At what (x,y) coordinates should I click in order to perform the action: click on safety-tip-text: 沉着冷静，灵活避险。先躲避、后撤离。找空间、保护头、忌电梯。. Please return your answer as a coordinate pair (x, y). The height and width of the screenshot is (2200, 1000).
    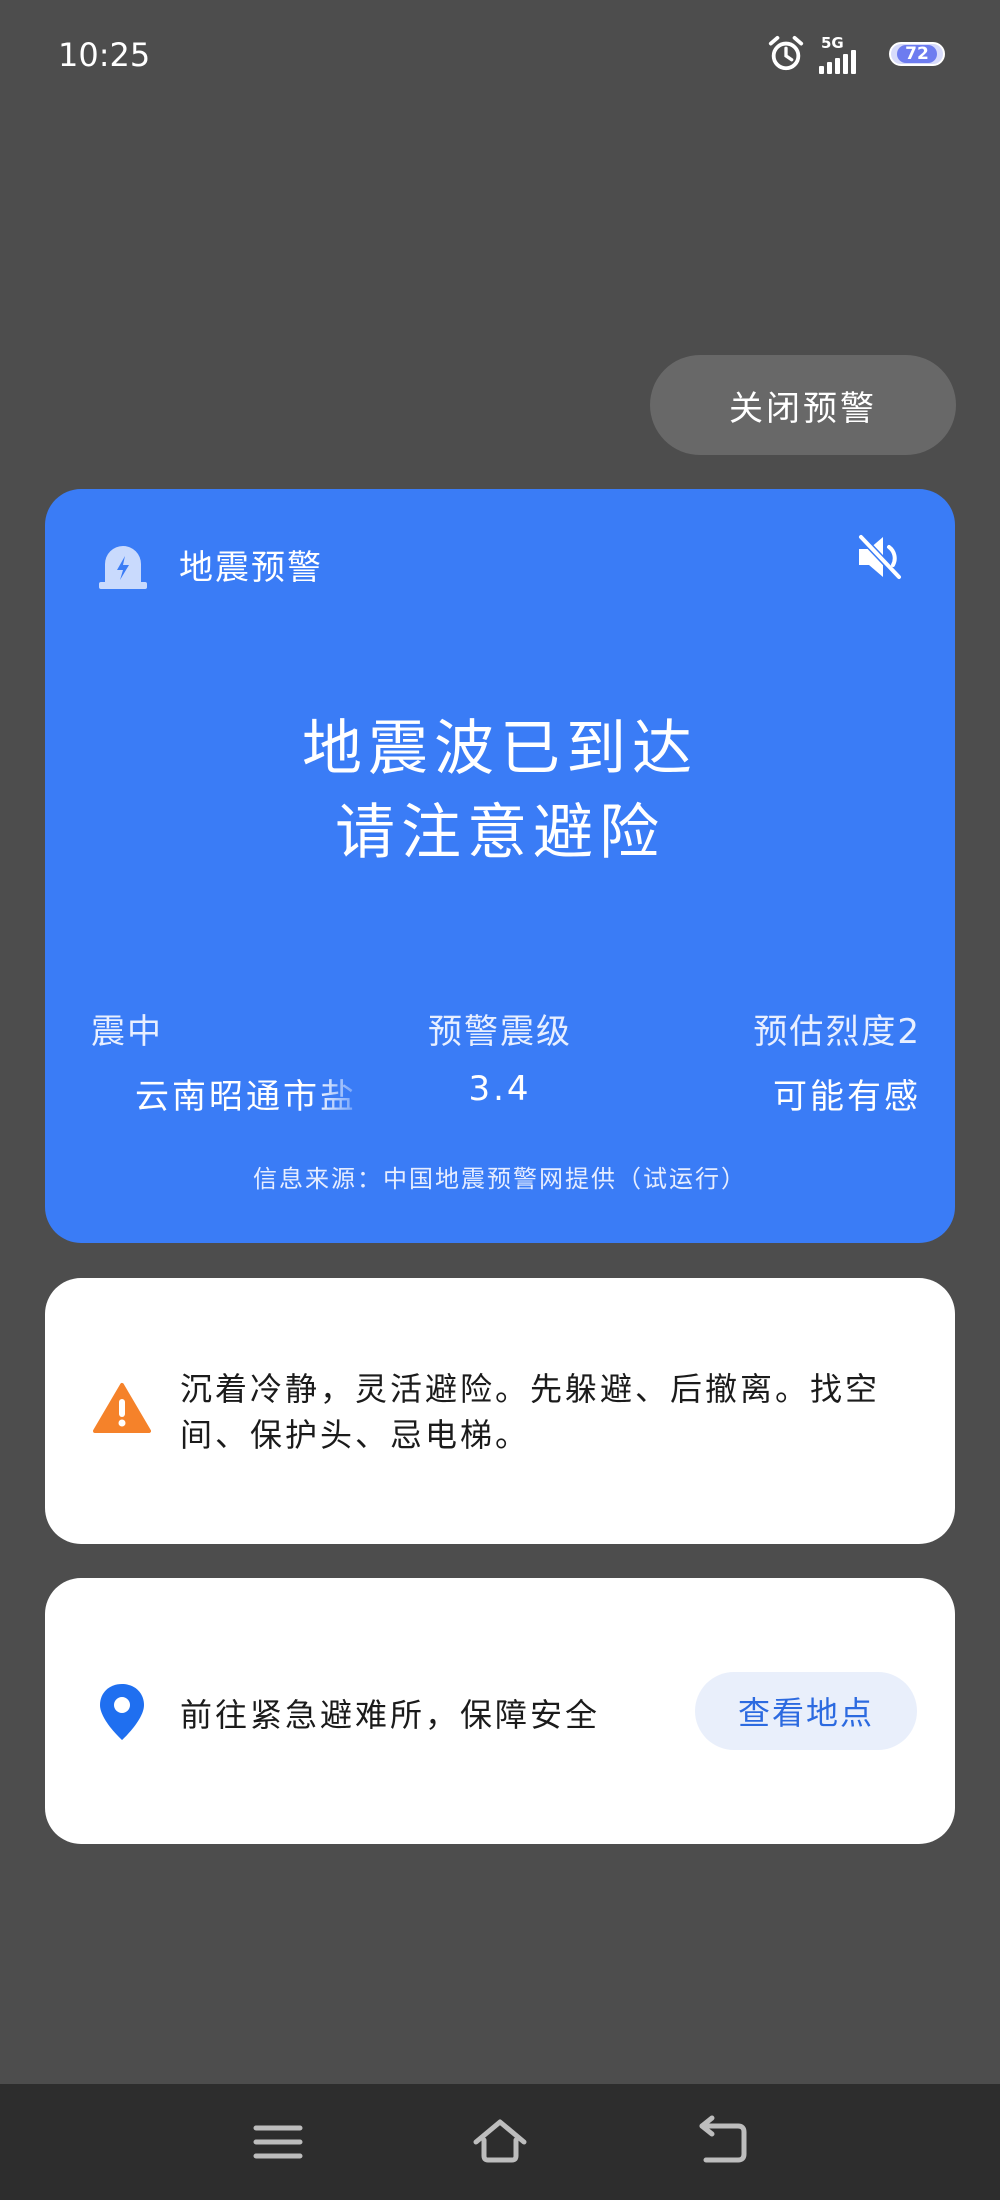
    Looking at the image, I should click on (530, 1412).